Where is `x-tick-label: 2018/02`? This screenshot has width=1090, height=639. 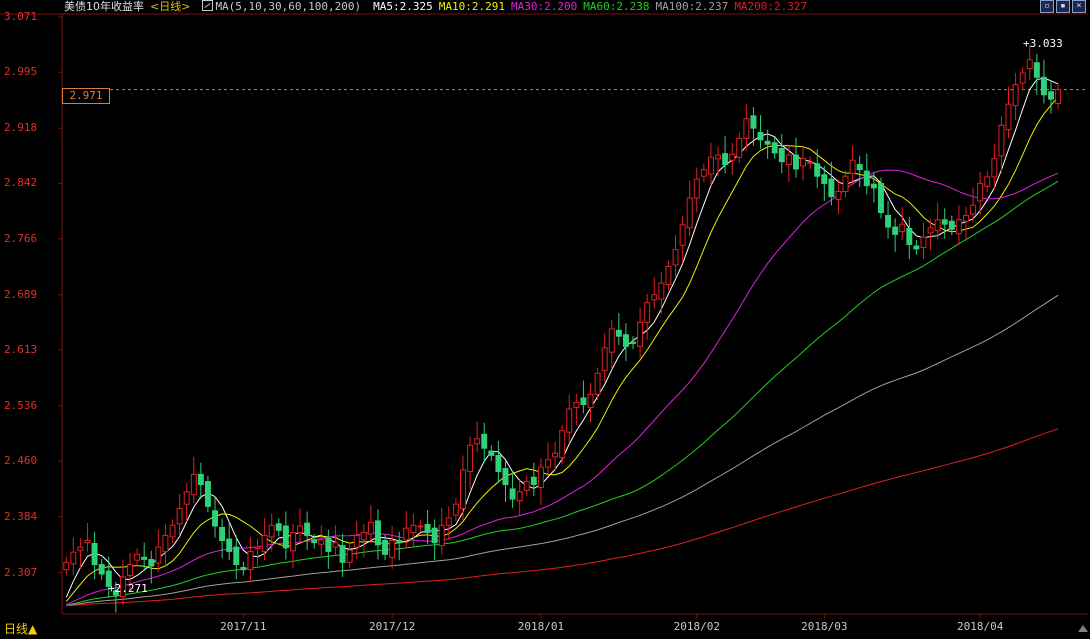 x-tick-label: 2018/02 is located at coordinates (696, 626).